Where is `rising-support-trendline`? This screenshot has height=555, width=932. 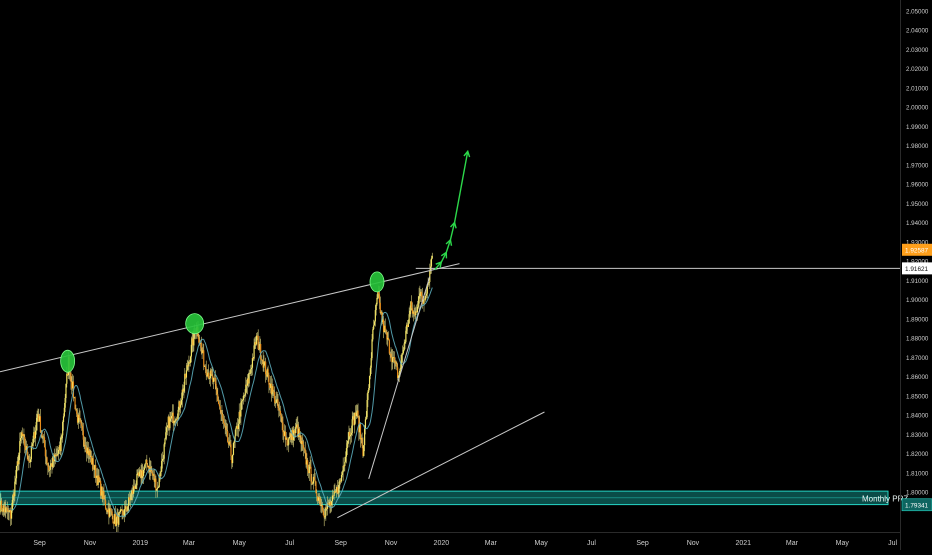 rising-support-trendline is located at coordinates (399, 377).